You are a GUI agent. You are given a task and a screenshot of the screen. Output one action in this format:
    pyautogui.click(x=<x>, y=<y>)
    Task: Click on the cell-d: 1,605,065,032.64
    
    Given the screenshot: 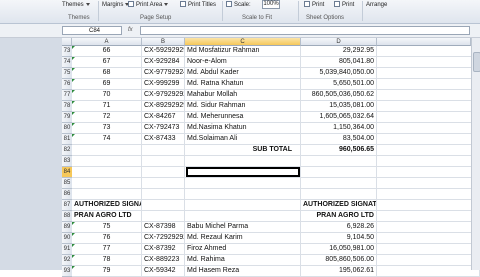 What is the action you would take?
    pyautogui.click(x=339, y=117)
    